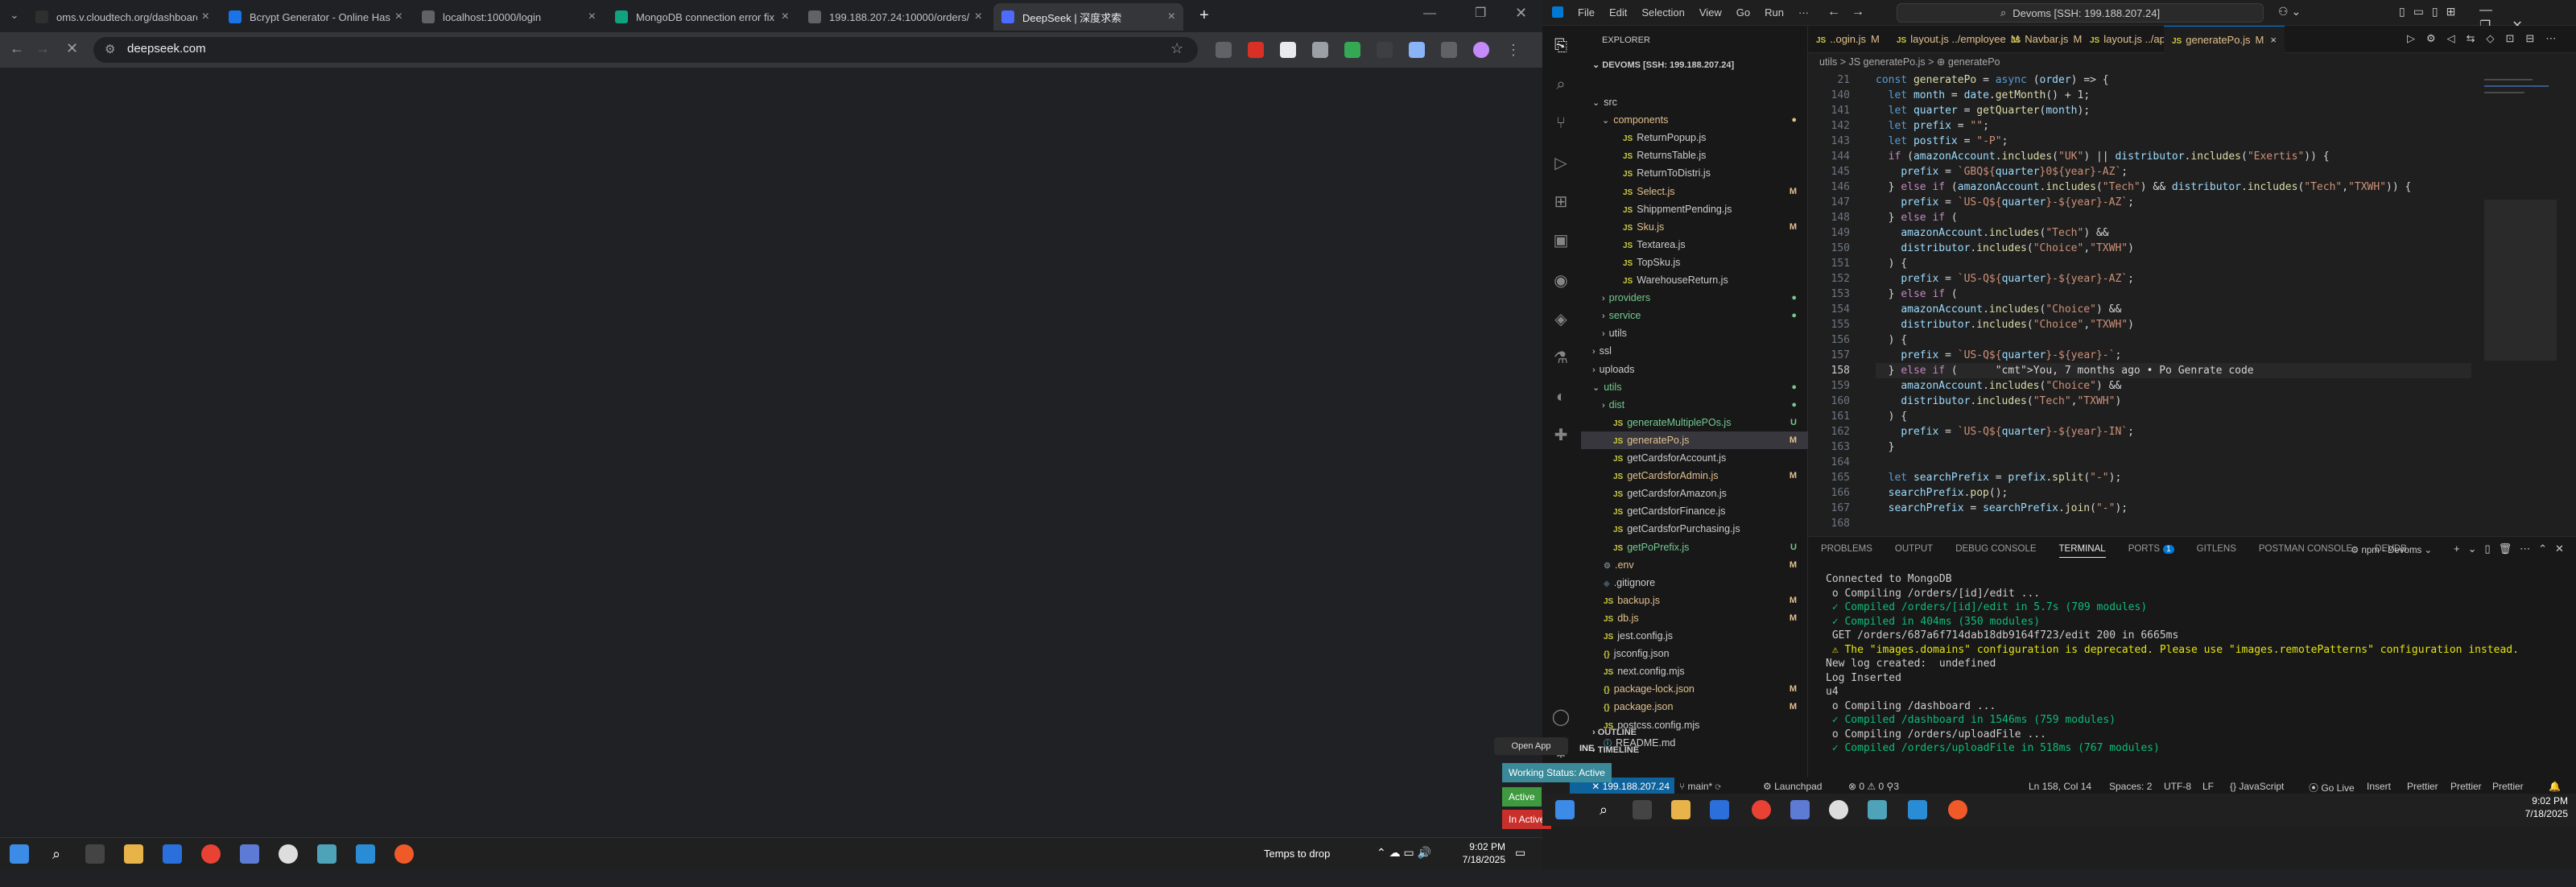 The height and width of the screenshot is (887, 2576). What do you see at coordinates (2177, 786) in the screenshot?
I see `encoding-status: UTF-8` at bounding box center [2177, 786].